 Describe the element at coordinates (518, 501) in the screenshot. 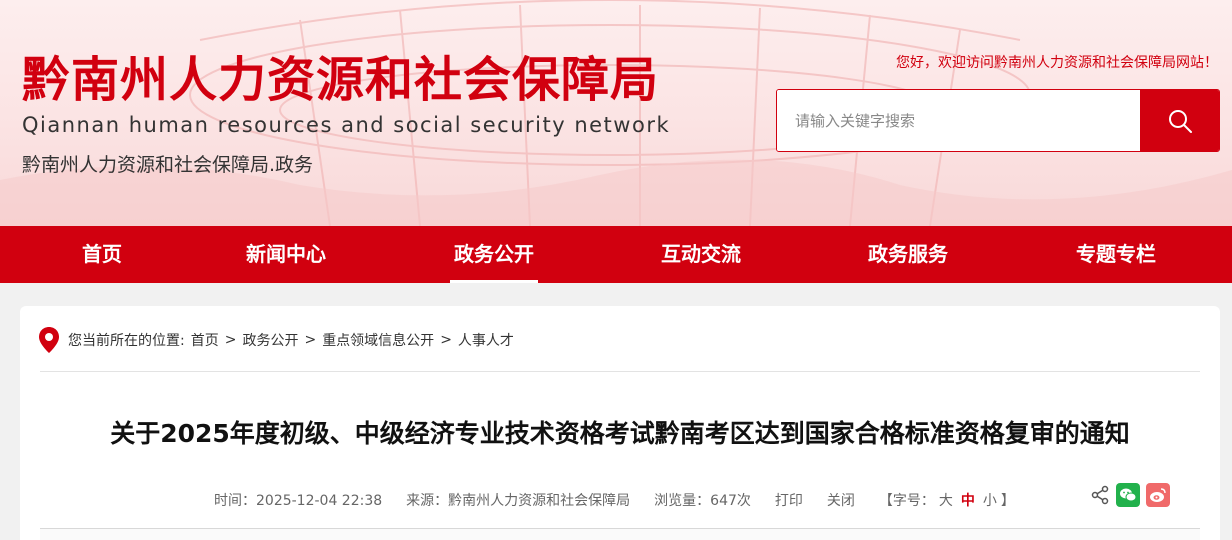

I see `article-source: 来源：黔南州人力资源和社会保障局` at that location.